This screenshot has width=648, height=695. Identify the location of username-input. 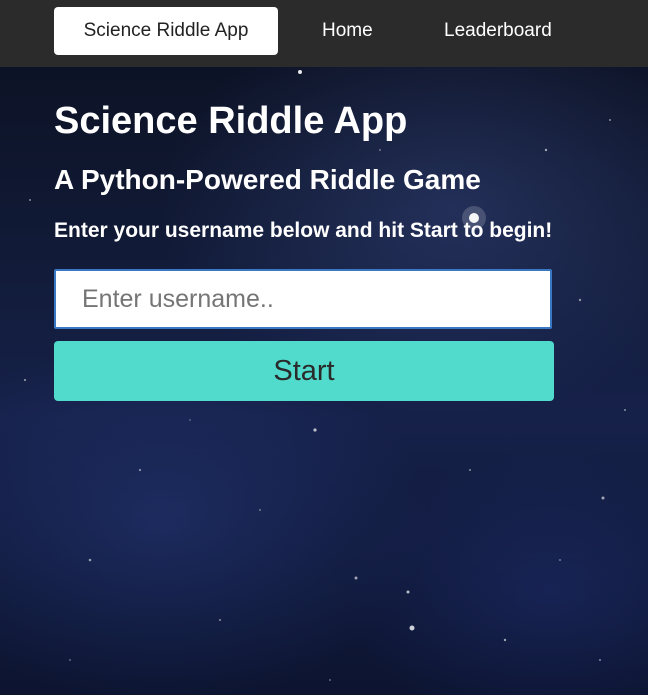
(303, 299).